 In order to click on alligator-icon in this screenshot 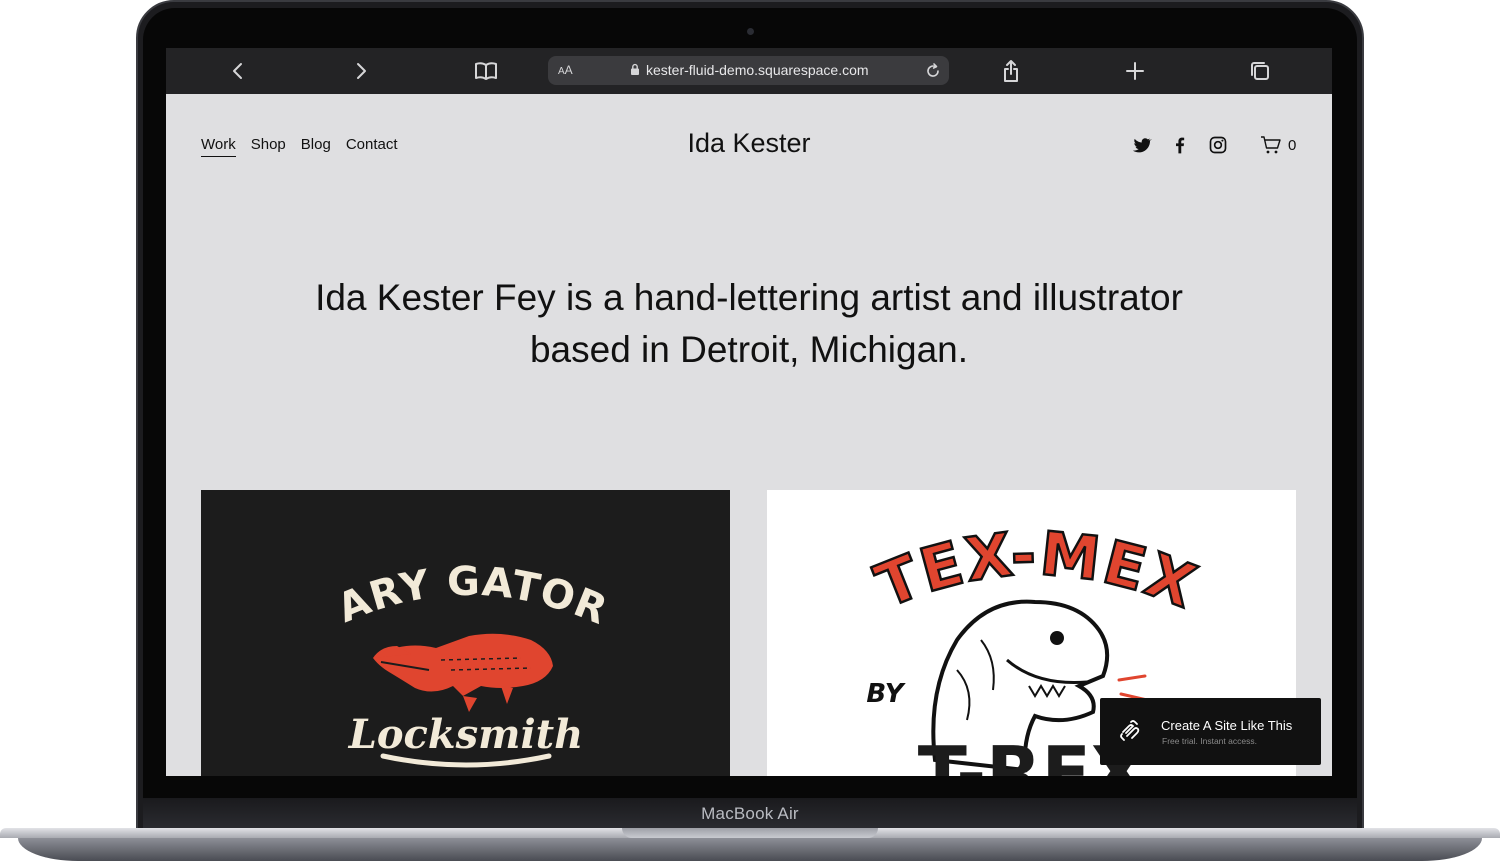, I will do `click(463, 672)`.